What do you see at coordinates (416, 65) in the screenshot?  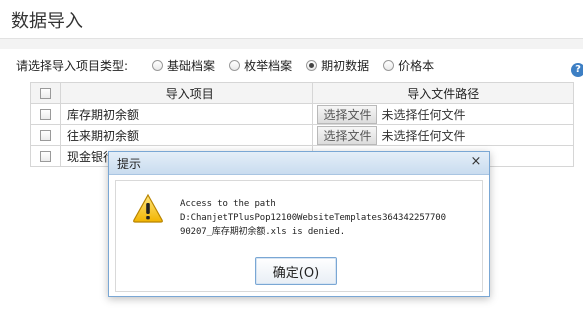 I see `radio-label: 价格本` at bounding box center [416, 65].